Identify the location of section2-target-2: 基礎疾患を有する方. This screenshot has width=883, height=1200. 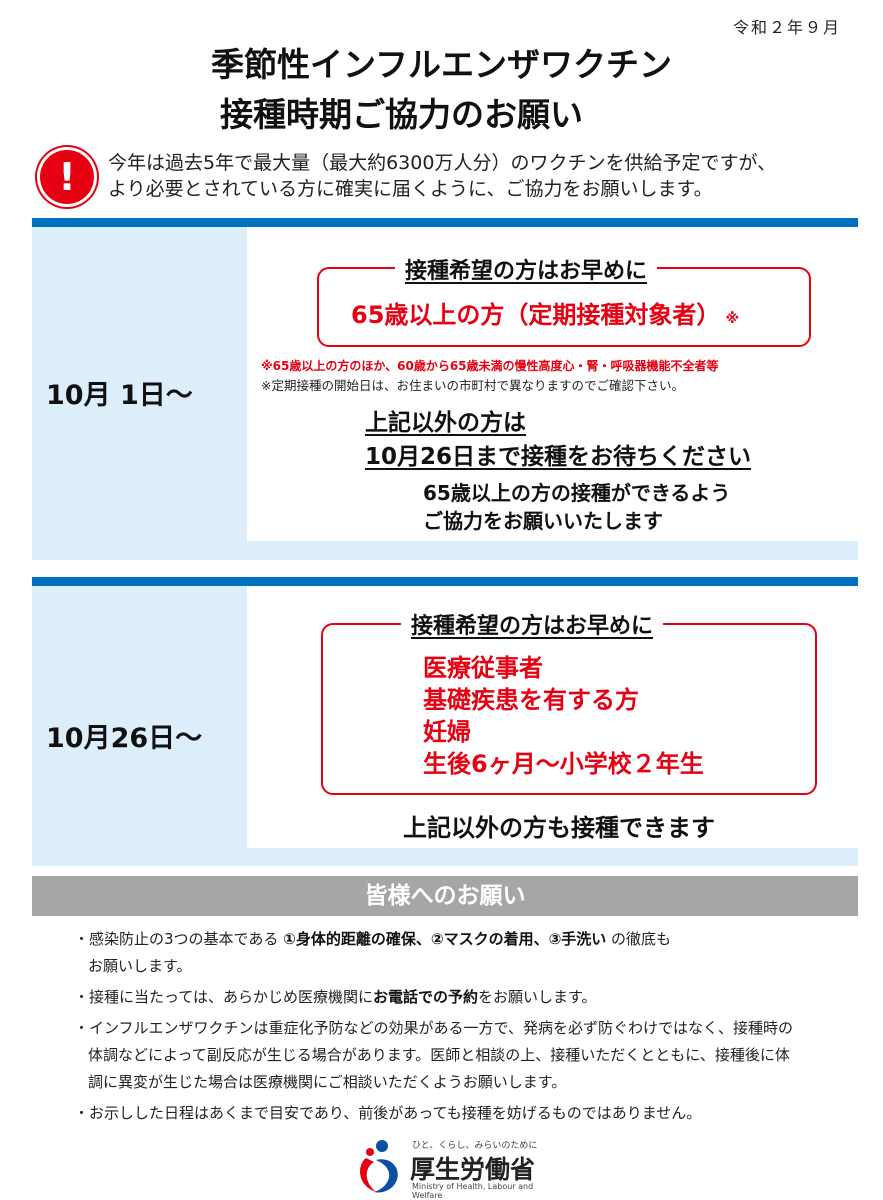
(531, 700).